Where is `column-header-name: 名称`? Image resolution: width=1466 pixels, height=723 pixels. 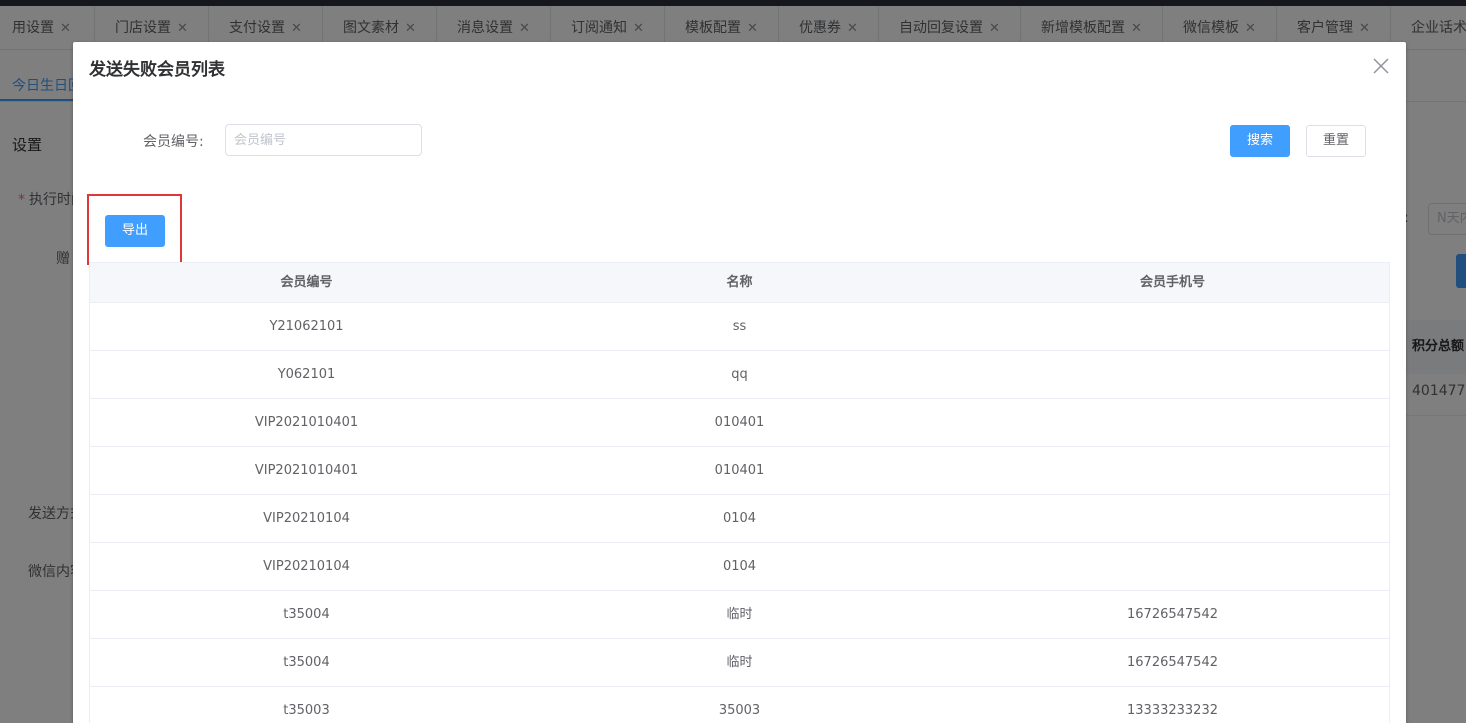 column-header-name: 名称 is located at coordinates (739, 282).